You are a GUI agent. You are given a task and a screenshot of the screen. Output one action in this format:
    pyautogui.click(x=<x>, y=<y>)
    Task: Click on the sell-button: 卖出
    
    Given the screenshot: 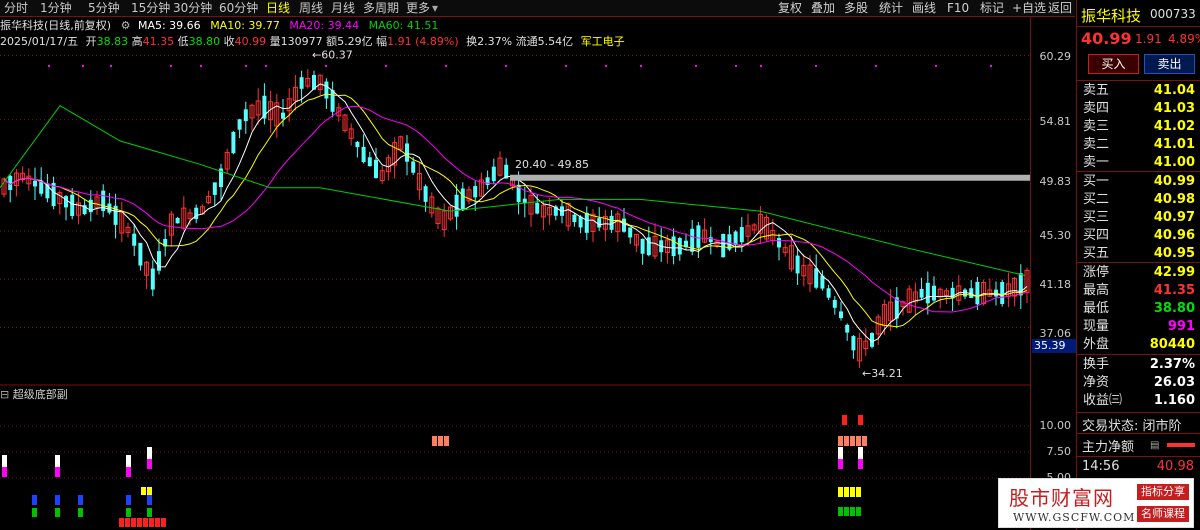 What is the action you would take?
    pyautogui.click(x=1169, y=64)
    